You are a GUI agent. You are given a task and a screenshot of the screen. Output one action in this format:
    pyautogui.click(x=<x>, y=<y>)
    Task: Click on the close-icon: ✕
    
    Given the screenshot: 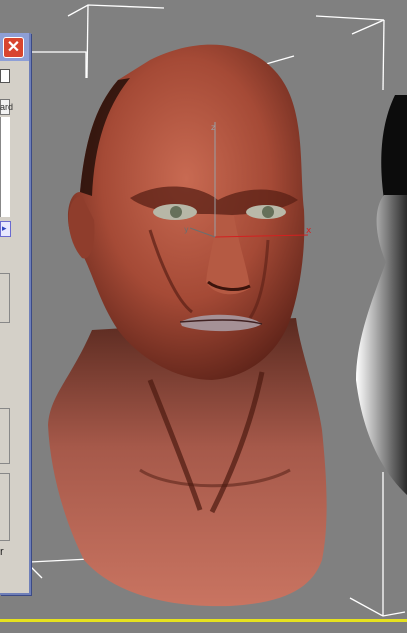 What is the action you would take?
    pyautogui.click(x=13, y=47)
    